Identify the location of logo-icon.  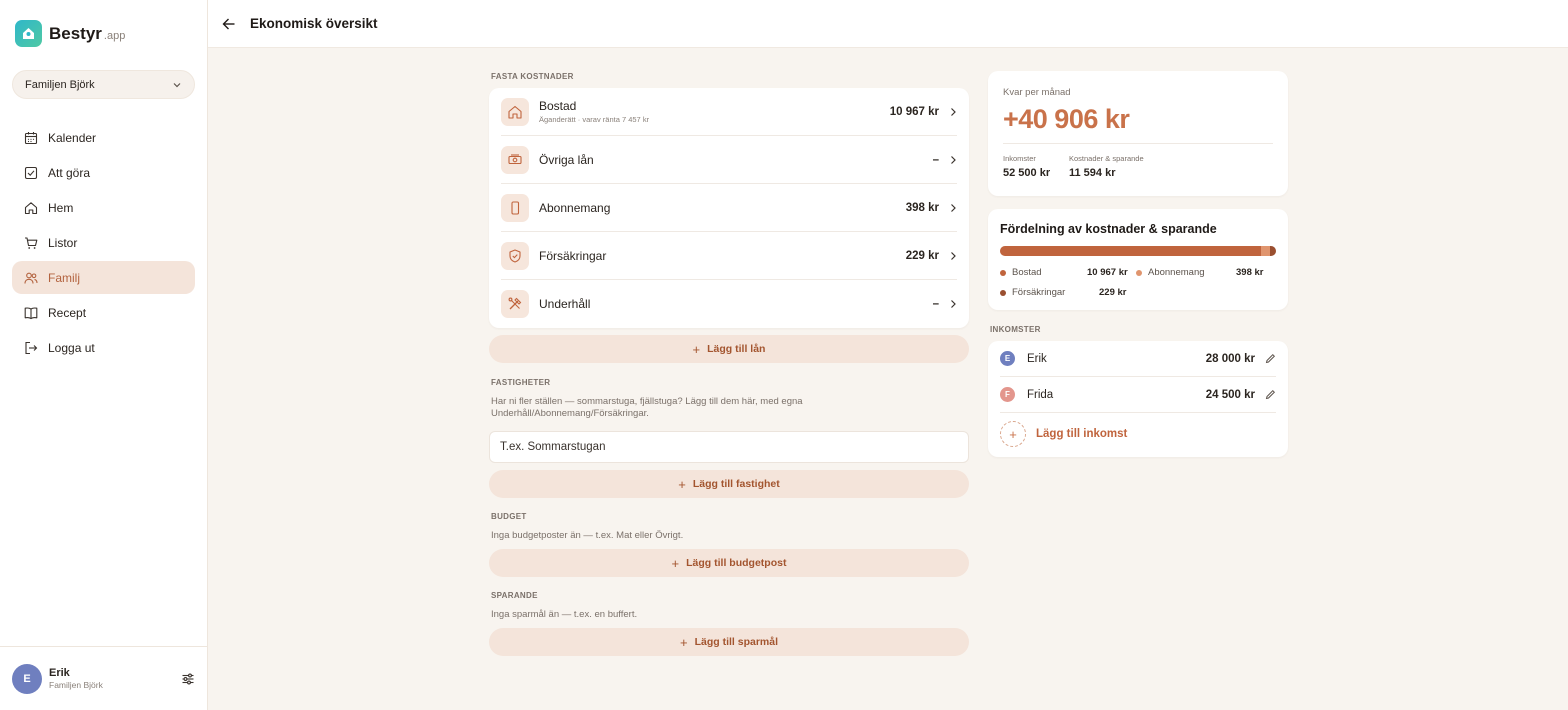
(28, 33).